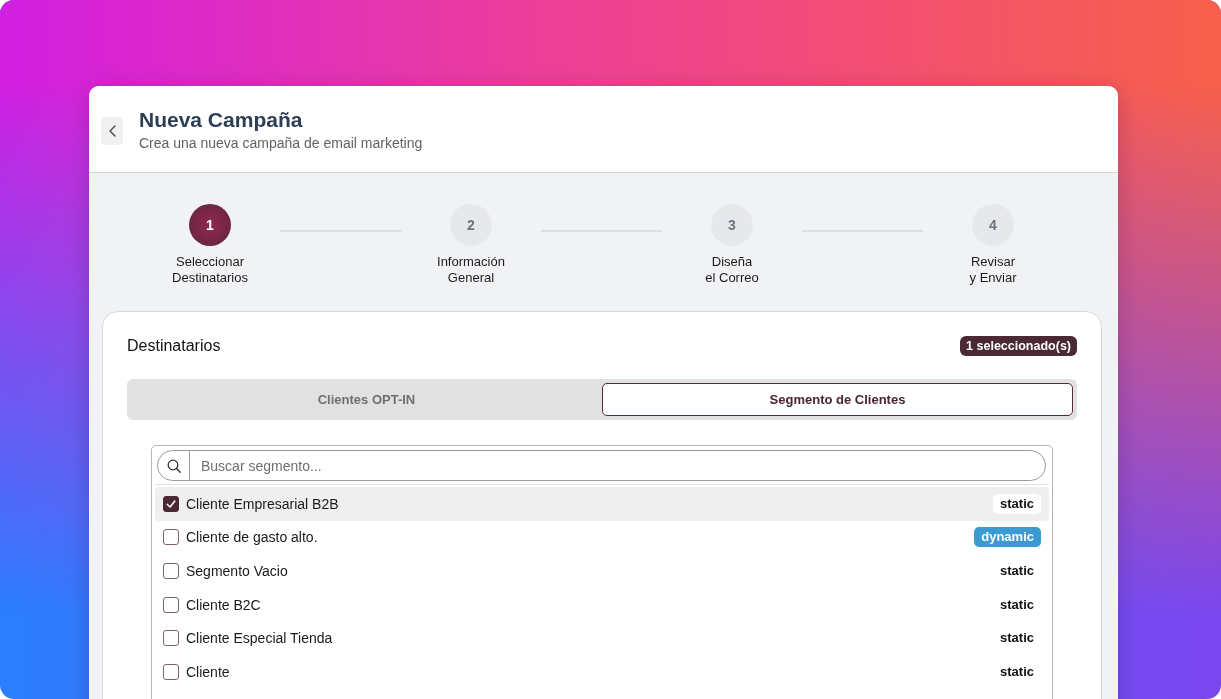 The height and width of the screenshot is (699, 1221). What do you see at coordinates (262, 503) in the screenshot?
I see `segment-name: Cliente Empresarial B2B` at bounding box center [262, 503].